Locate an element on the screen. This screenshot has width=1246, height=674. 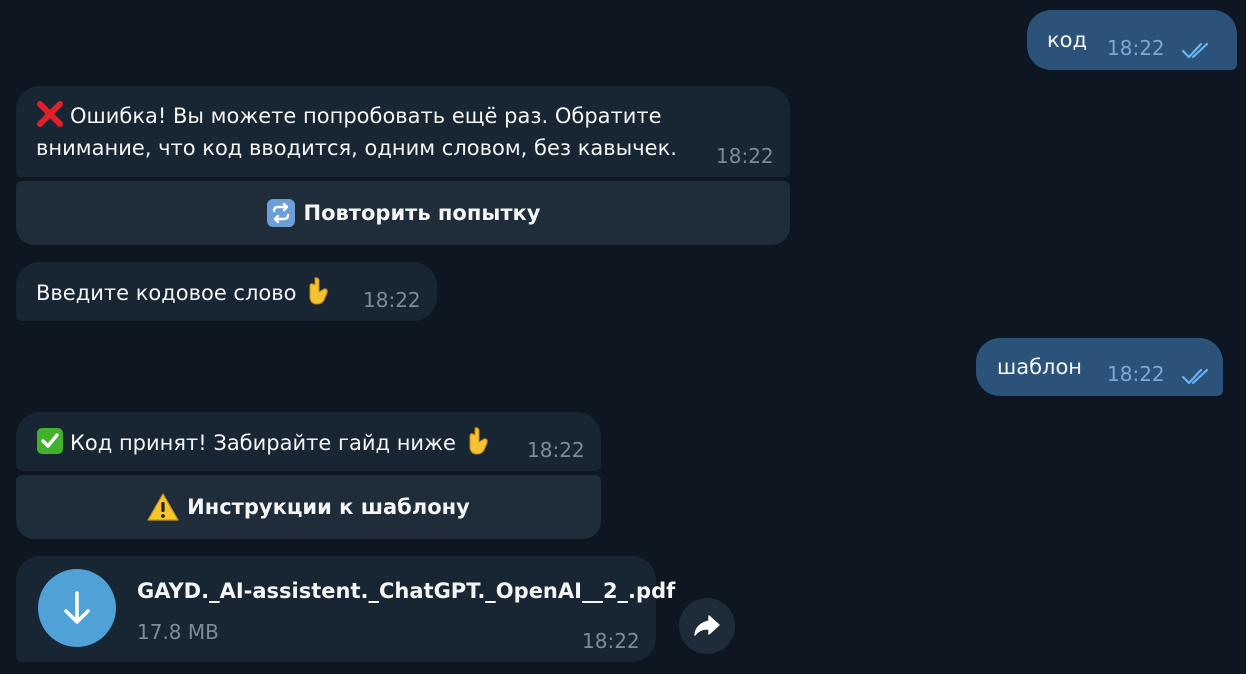
repeat-arrows-icon is located at coordinates (280, 213).